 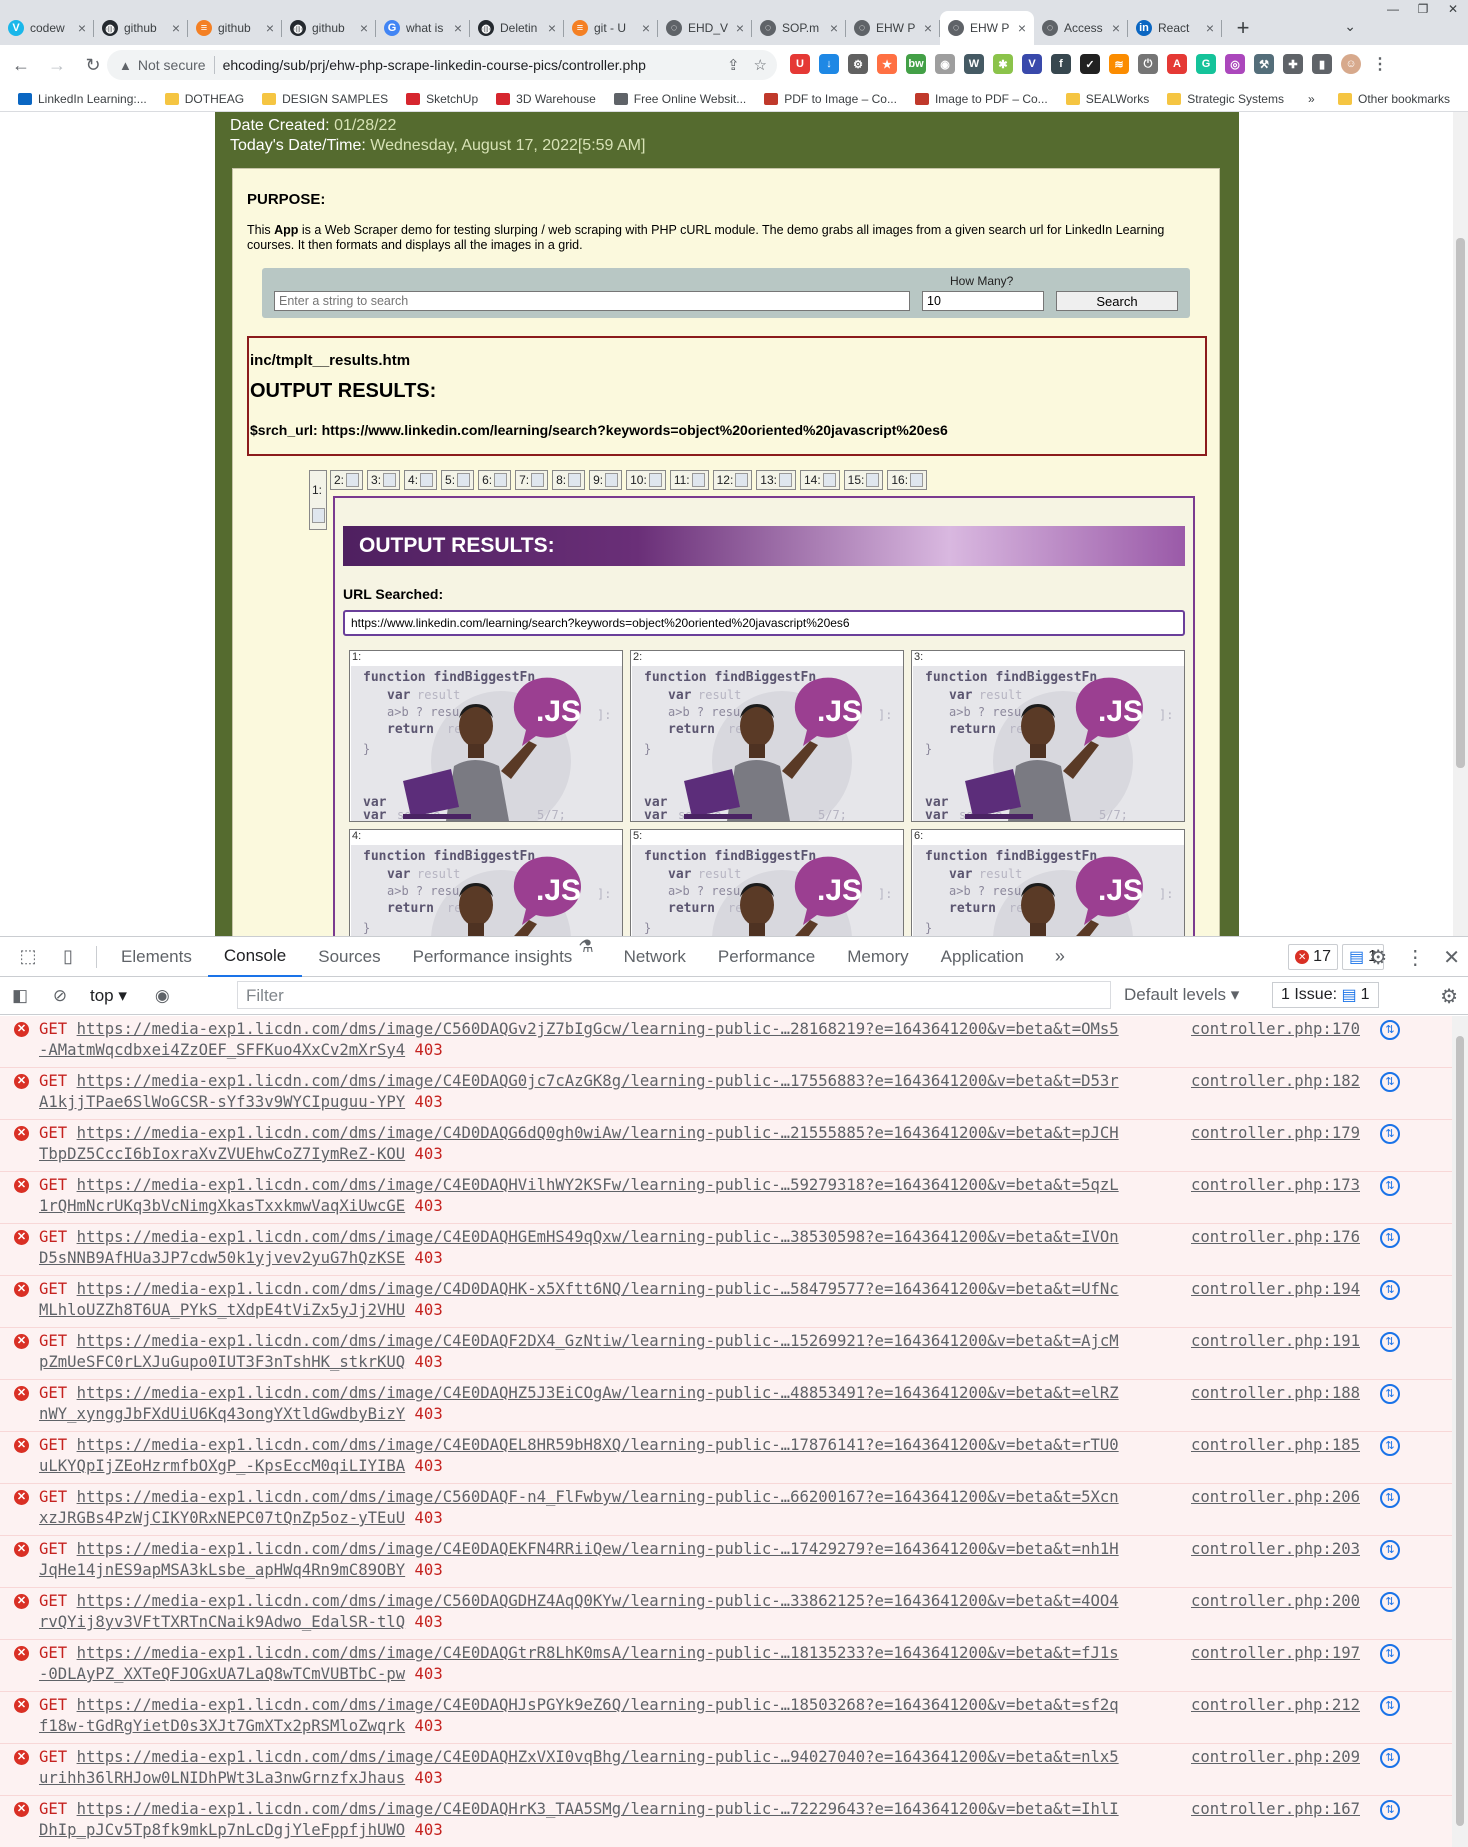 I want to click on extension-broadcast-icon: ◎, so click(x=1235, y=64).